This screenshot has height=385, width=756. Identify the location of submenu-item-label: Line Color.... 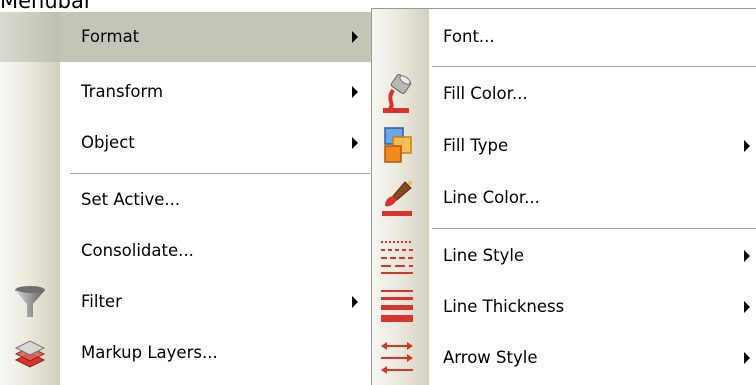
(491, 197).